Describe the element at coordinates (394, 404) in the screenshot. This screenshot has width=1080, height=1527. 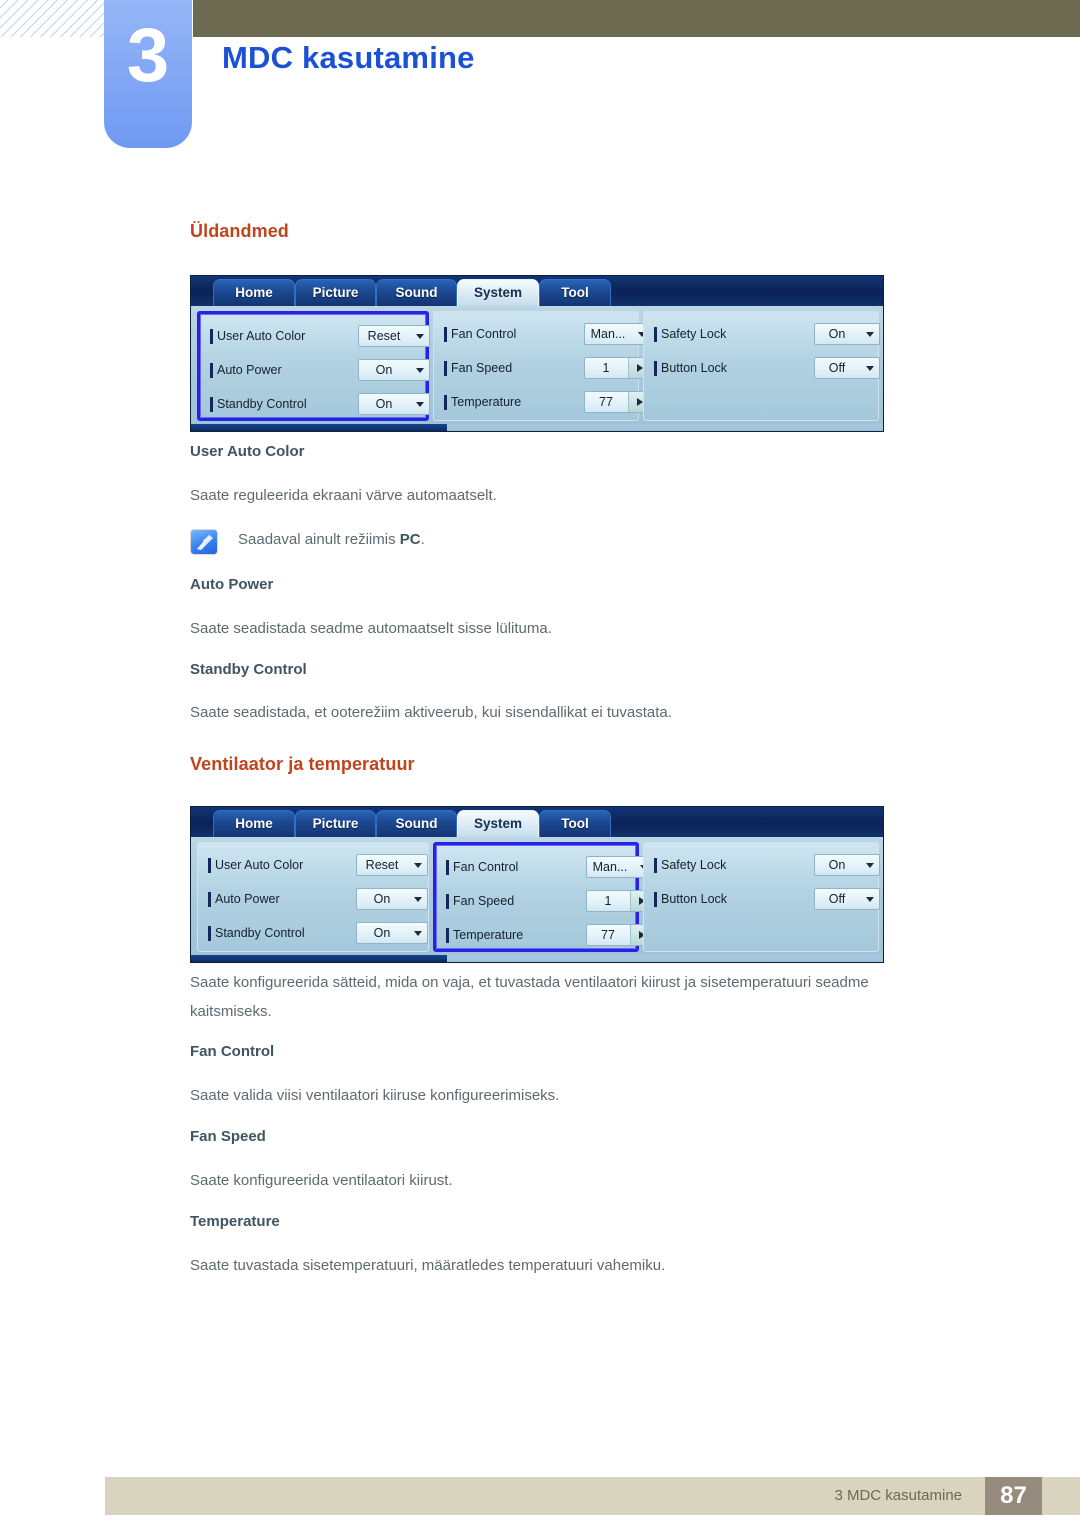
I see `dropdown-standby-control-1: On` at that location.